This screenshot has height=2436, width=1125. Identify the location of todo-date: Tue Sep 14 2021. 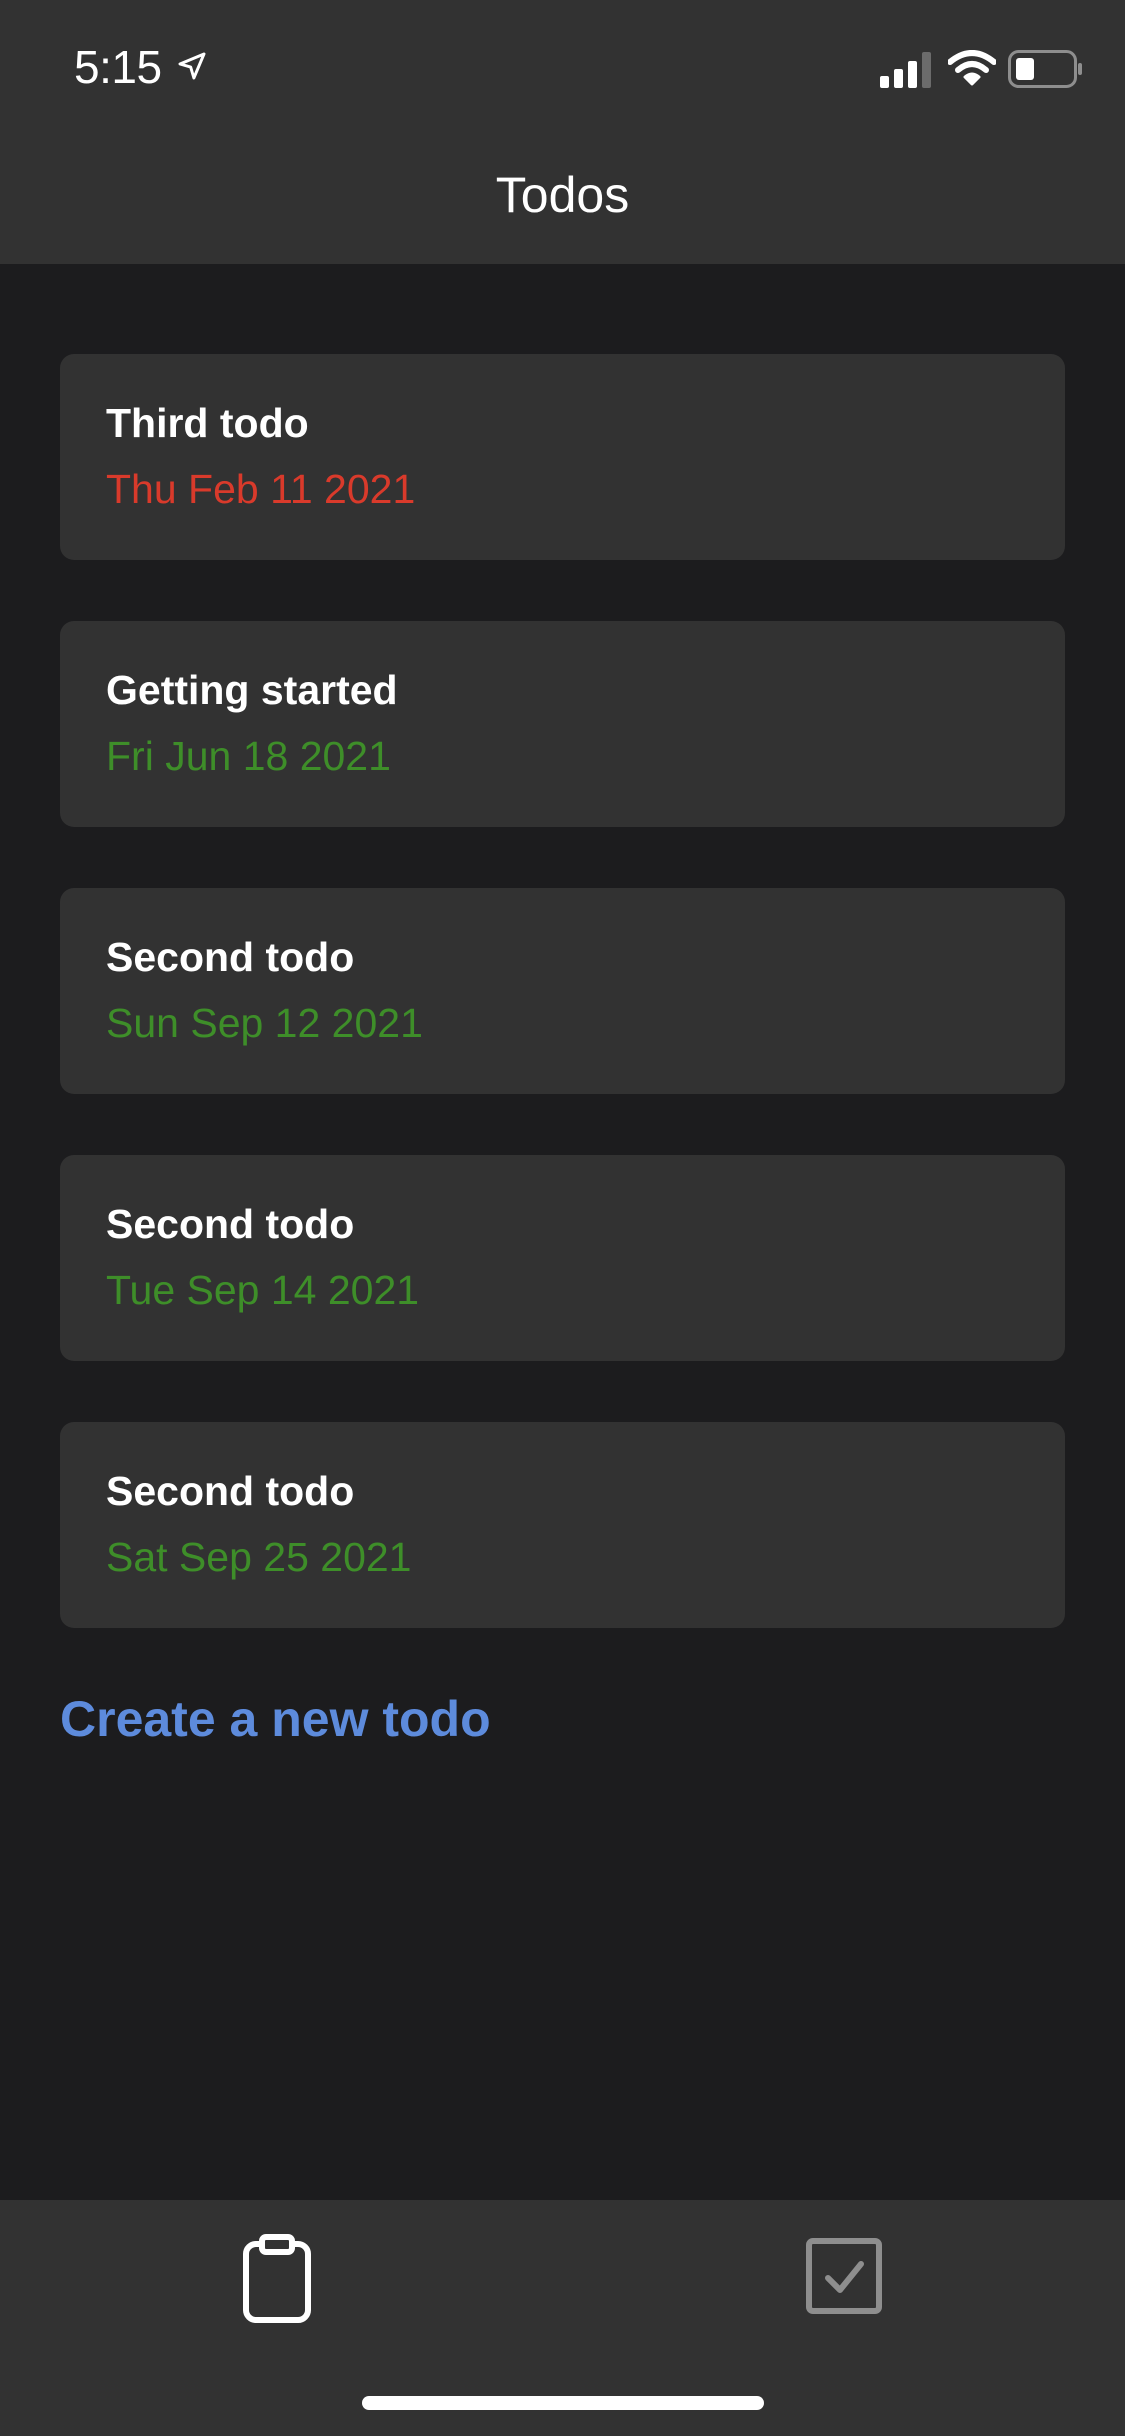
(263, 1290).